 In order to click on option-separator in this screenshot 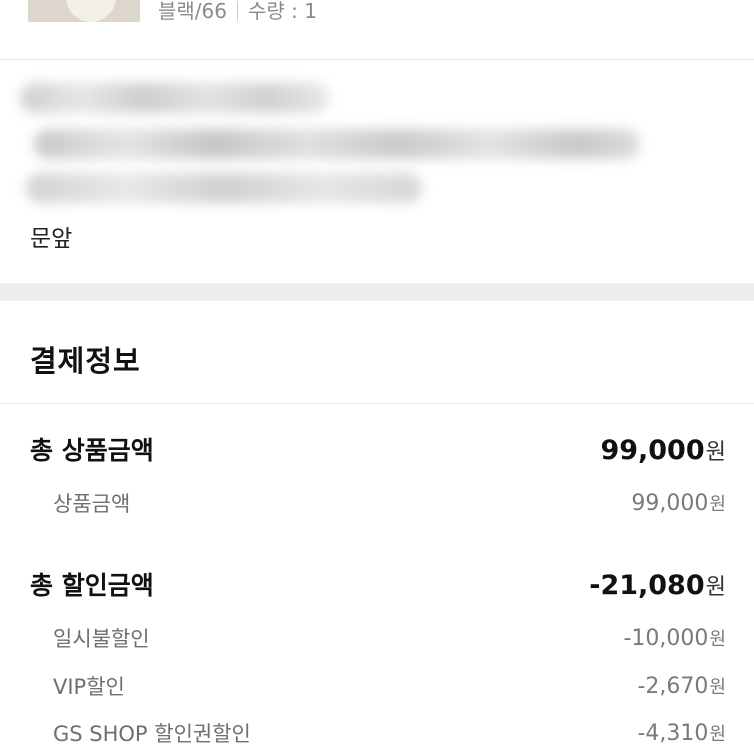, I will do `click(237, 11)`.